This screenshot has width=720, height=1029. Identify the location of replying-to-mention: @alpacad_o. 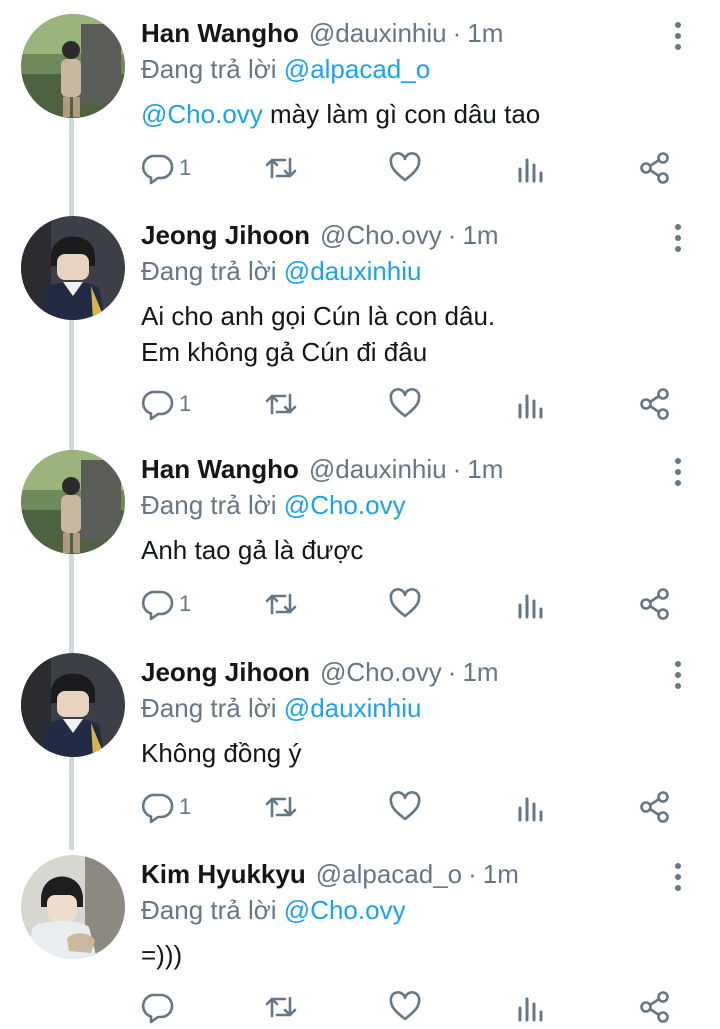
(357, 69).